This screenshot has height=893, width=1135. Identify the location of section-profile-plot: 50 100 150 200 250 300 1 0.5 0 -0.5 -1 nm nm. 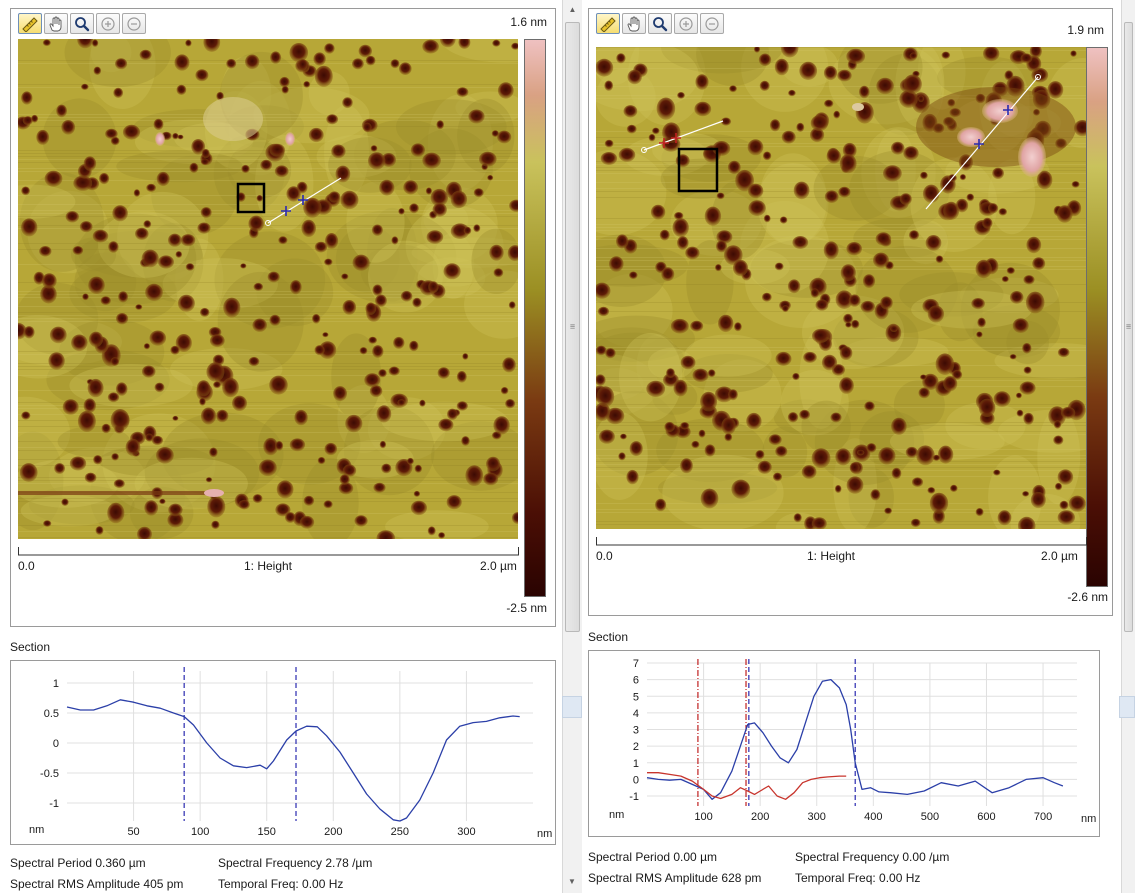
(283, 752).